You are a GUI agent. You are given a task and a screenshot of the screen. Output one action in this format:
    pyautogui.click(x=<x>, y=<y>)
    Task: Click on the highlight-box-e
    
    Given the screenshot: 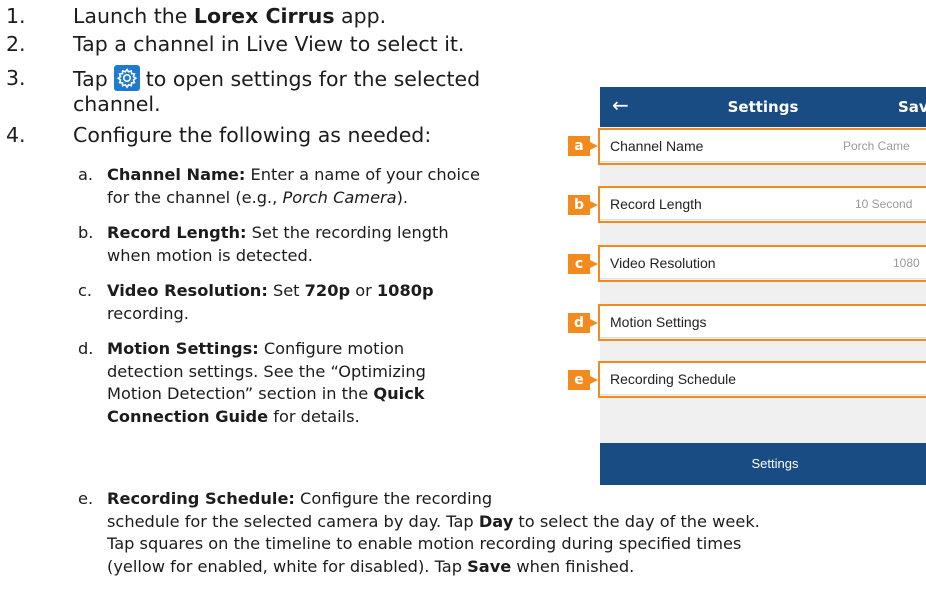 What is the action you would take?
    pyautogui.click(x=762, y=379)
    